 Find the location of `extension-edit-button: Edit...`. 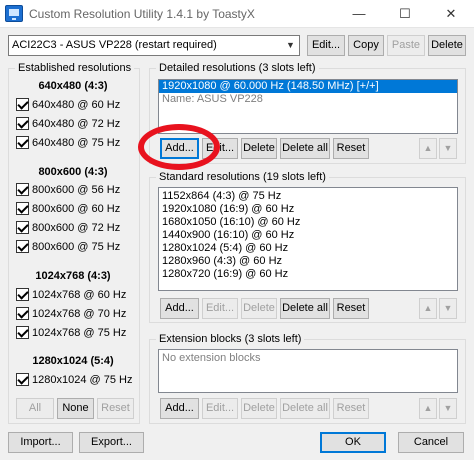

extension-edit-button: Edit... is located at coordinates (220, 408).